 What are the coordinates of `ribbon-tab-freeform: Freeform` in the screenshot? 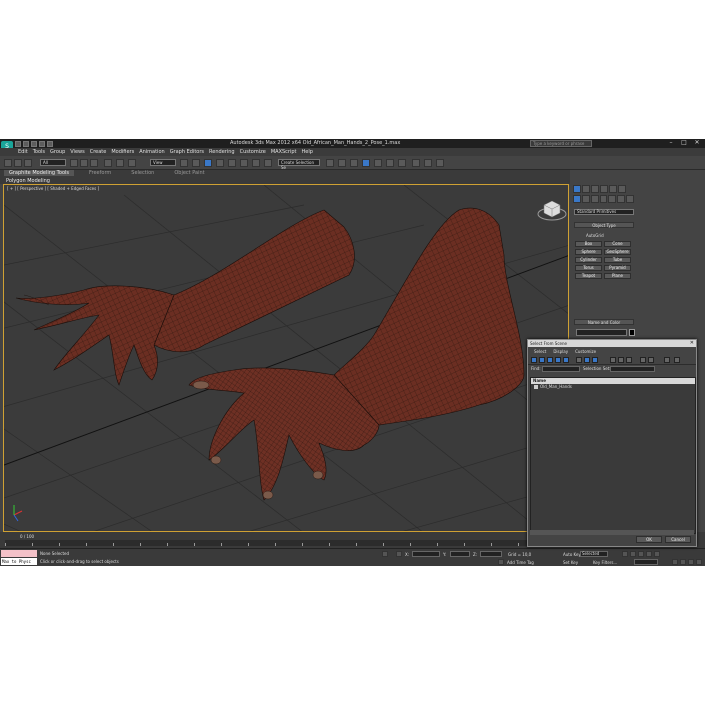 It's located at (100, 173).